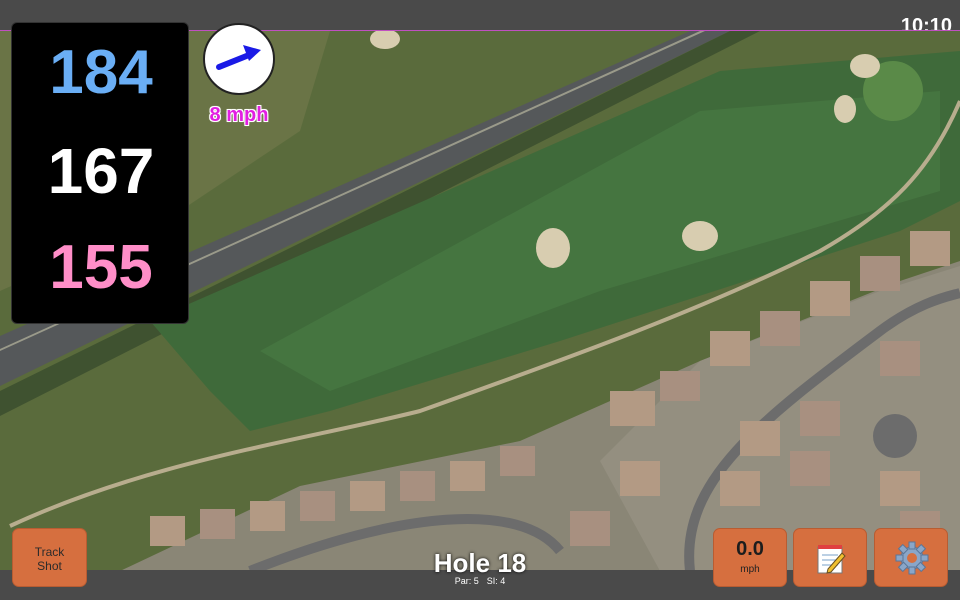  I want to click on speed-value: 0.0, so click(750, 549).